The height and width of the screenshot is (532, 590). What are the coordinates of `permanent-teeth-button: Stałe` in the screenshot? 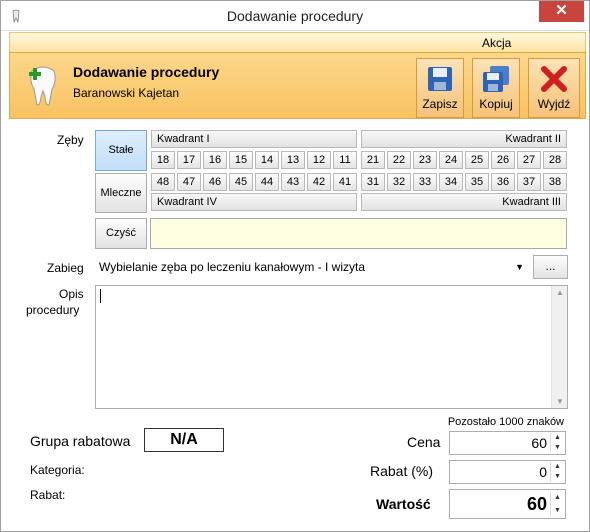 It's located at (121, 150).